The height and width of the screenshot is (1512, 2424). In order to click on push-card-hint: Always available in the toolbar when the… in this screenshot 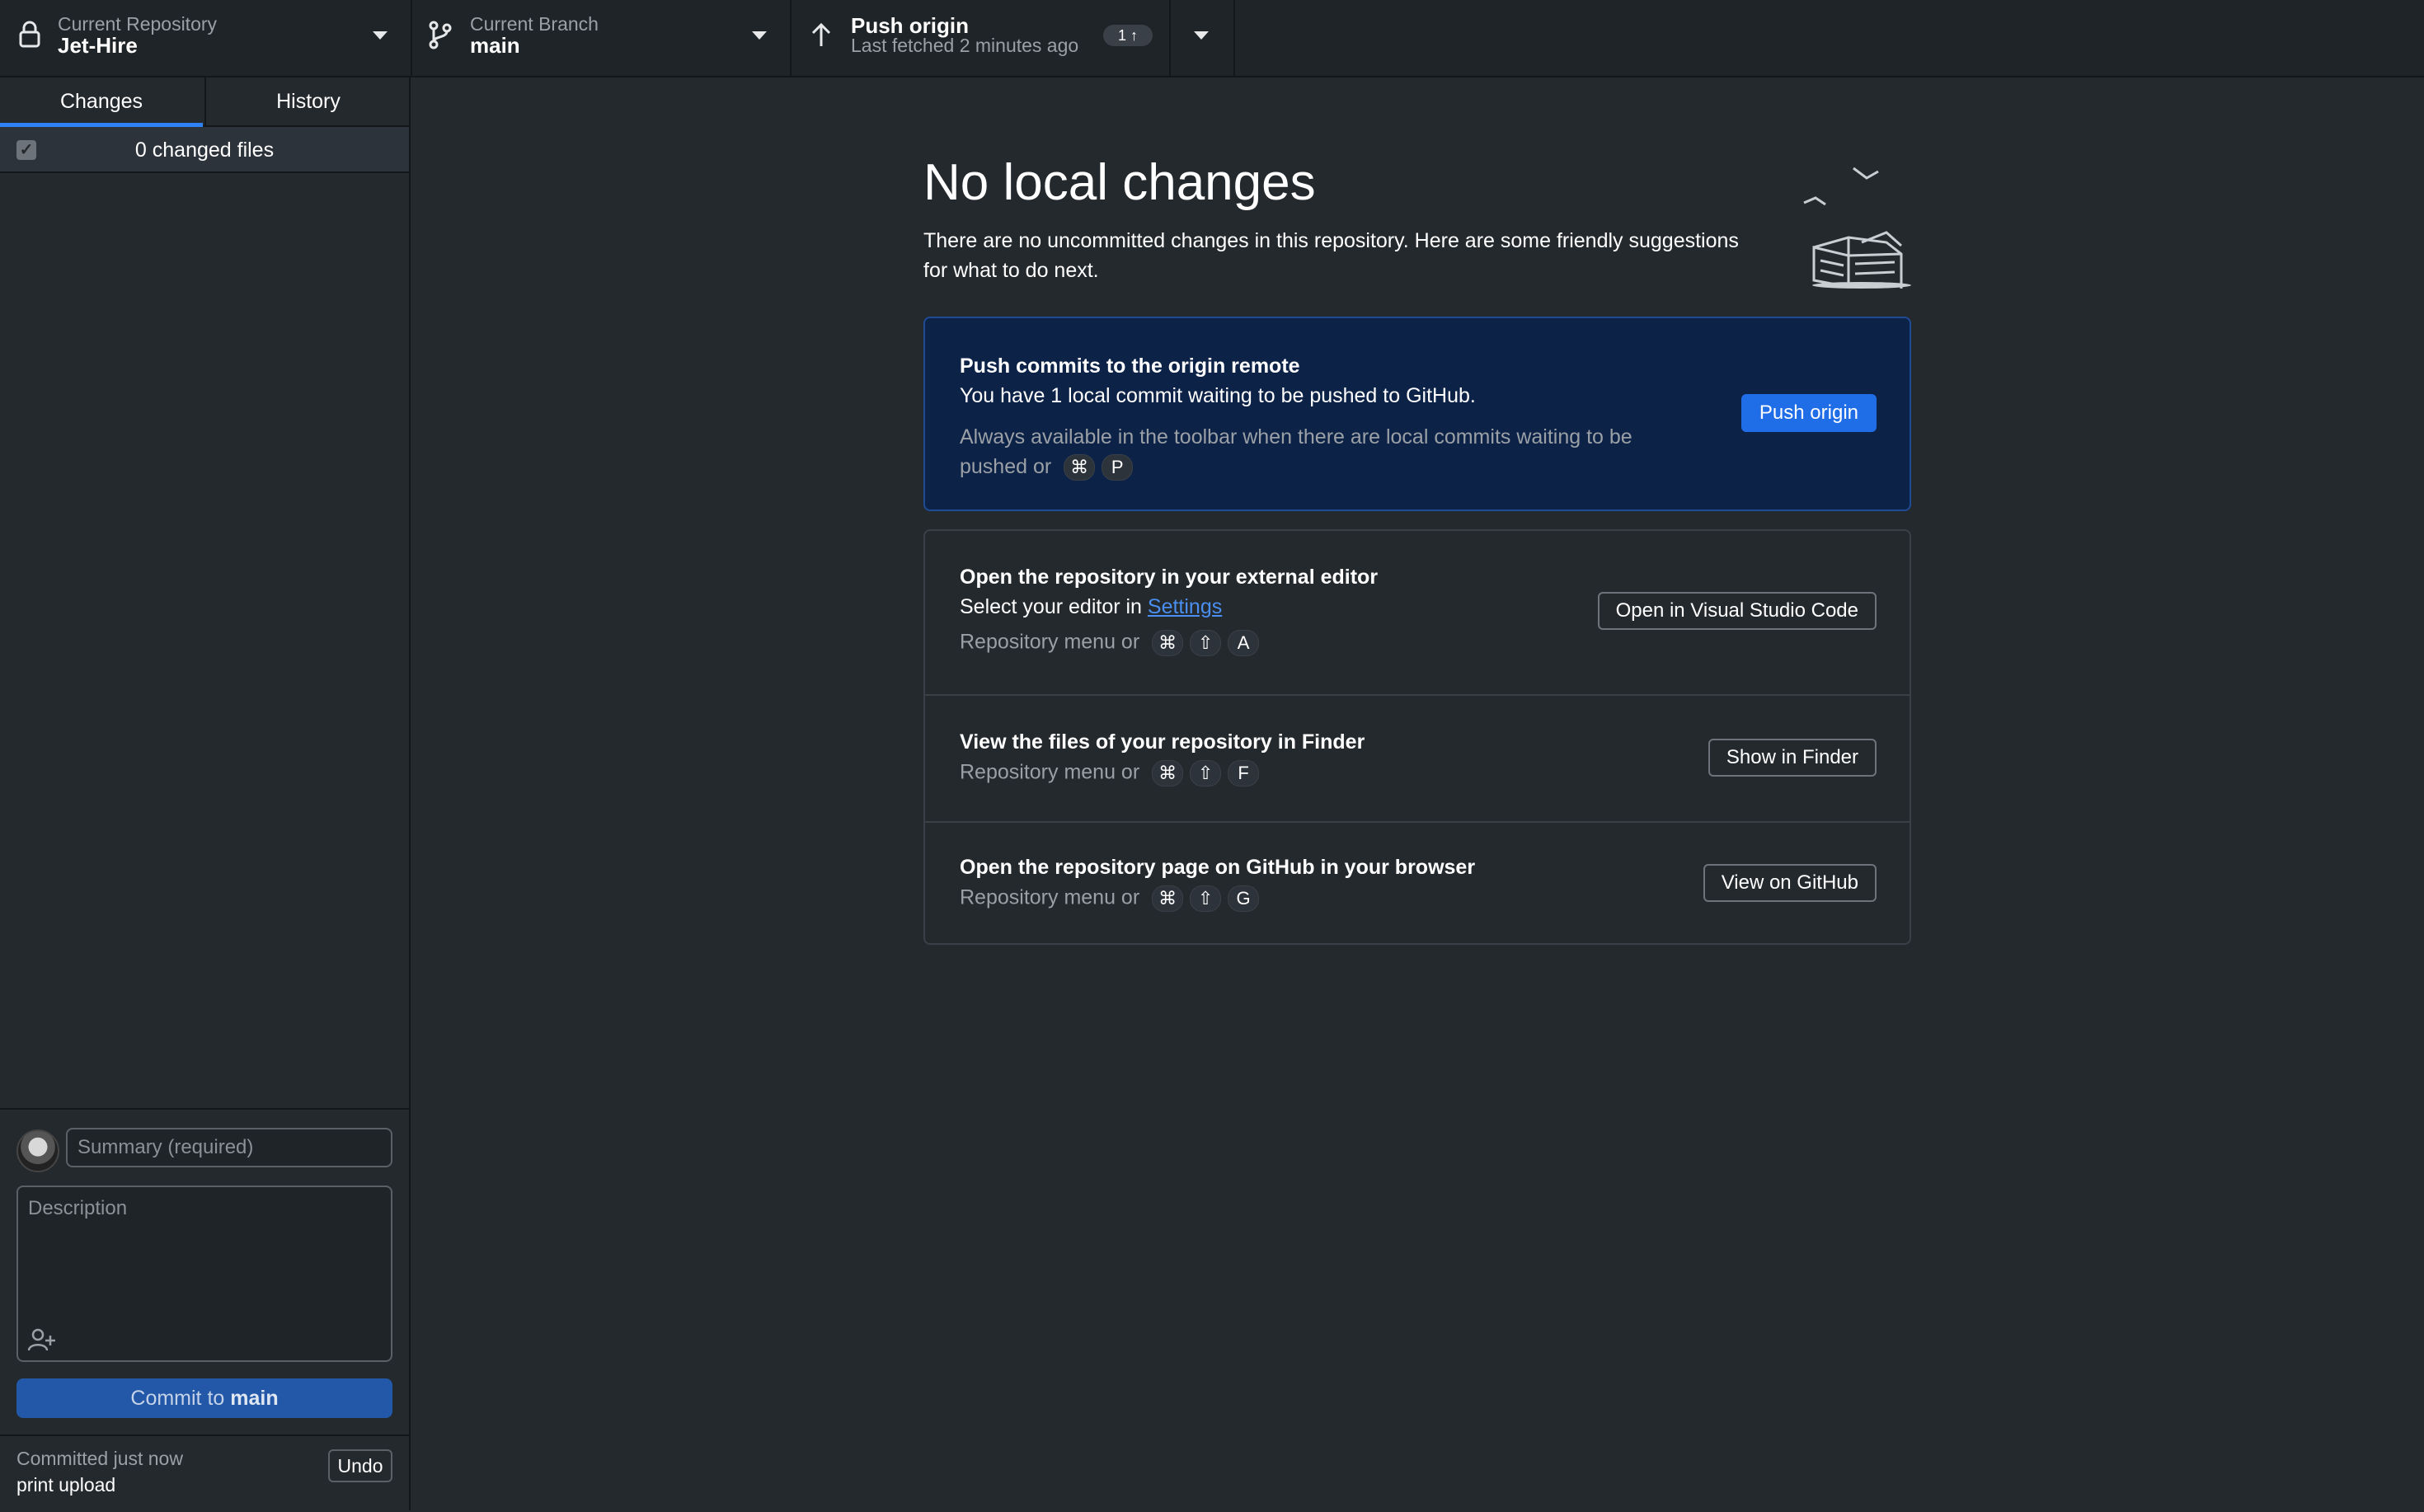, I will do `click(1314, 452)`.